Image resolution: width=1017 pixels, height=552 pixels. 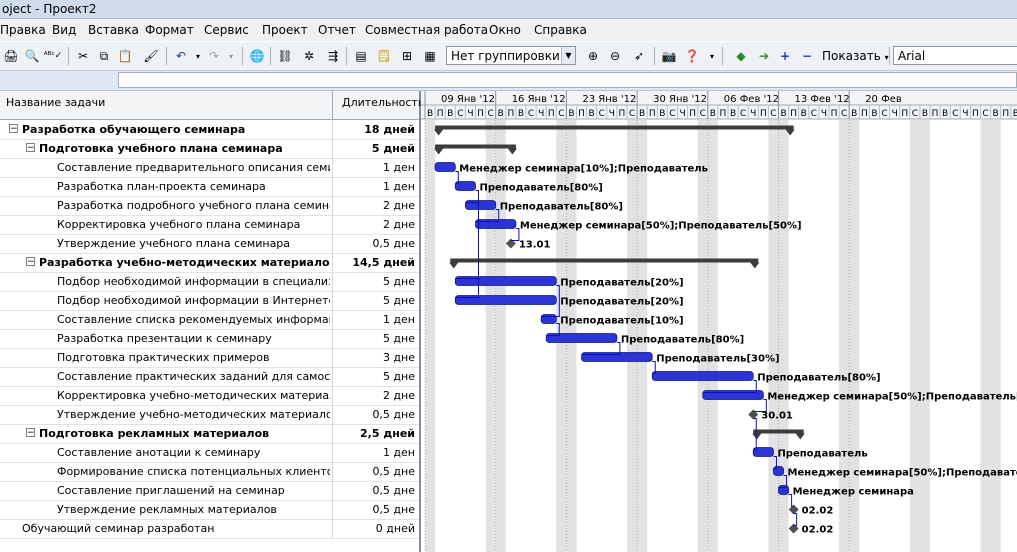 I want to click on undo-icon: ↶, so click(x=181, y=56).